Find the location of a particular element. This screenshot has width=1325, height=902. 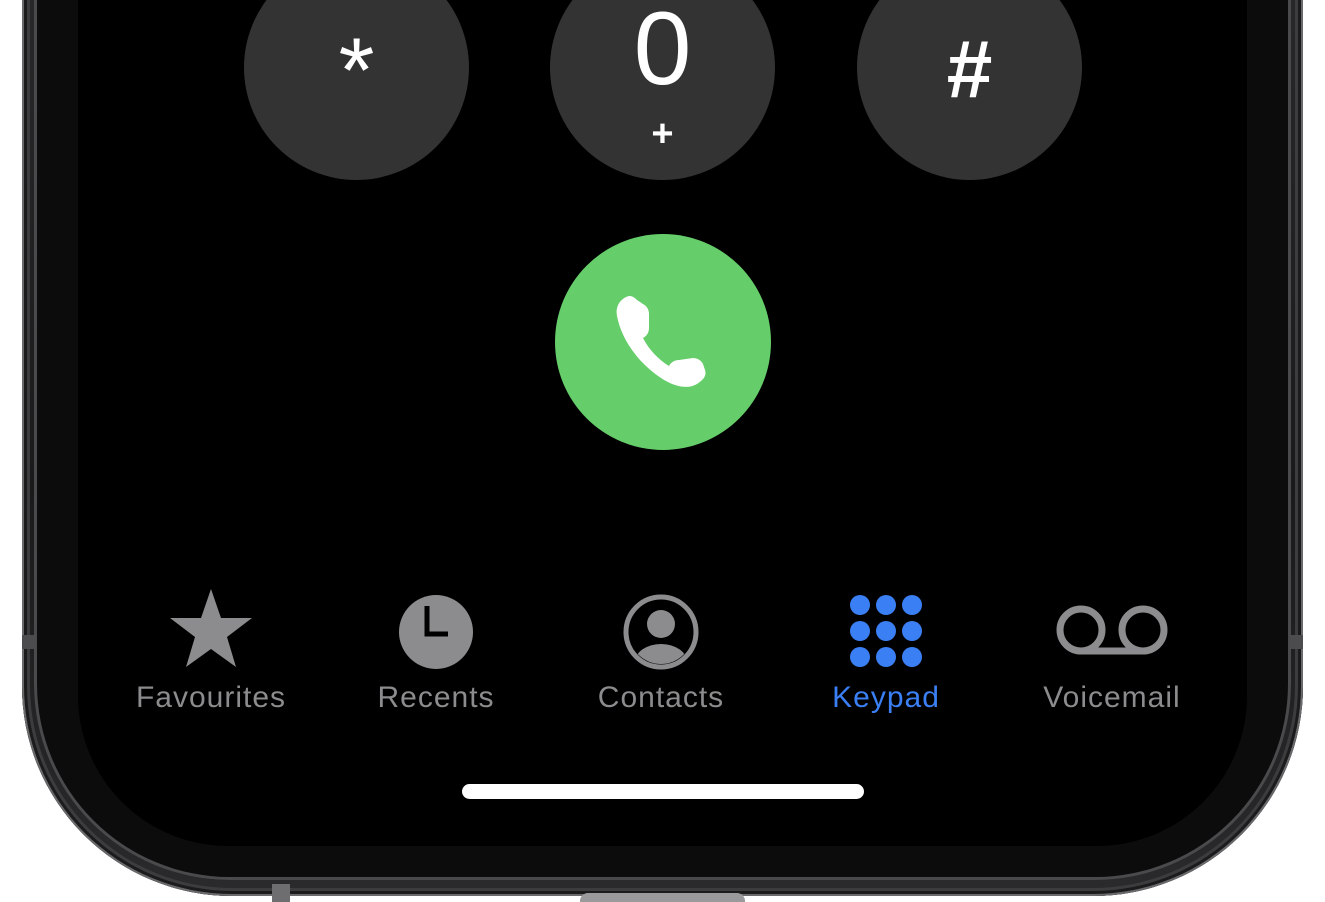

tab-recents: Recents is located at coordinates (436, 655).